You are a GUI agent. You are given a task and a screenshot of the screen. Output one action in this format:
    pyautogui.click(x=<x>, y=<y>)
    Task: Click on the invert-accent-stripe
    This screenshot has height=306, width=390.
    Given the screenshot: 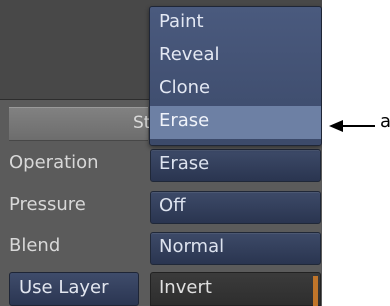 What is the action you would take?
    pyautogui.click(x=315, y=291)
    